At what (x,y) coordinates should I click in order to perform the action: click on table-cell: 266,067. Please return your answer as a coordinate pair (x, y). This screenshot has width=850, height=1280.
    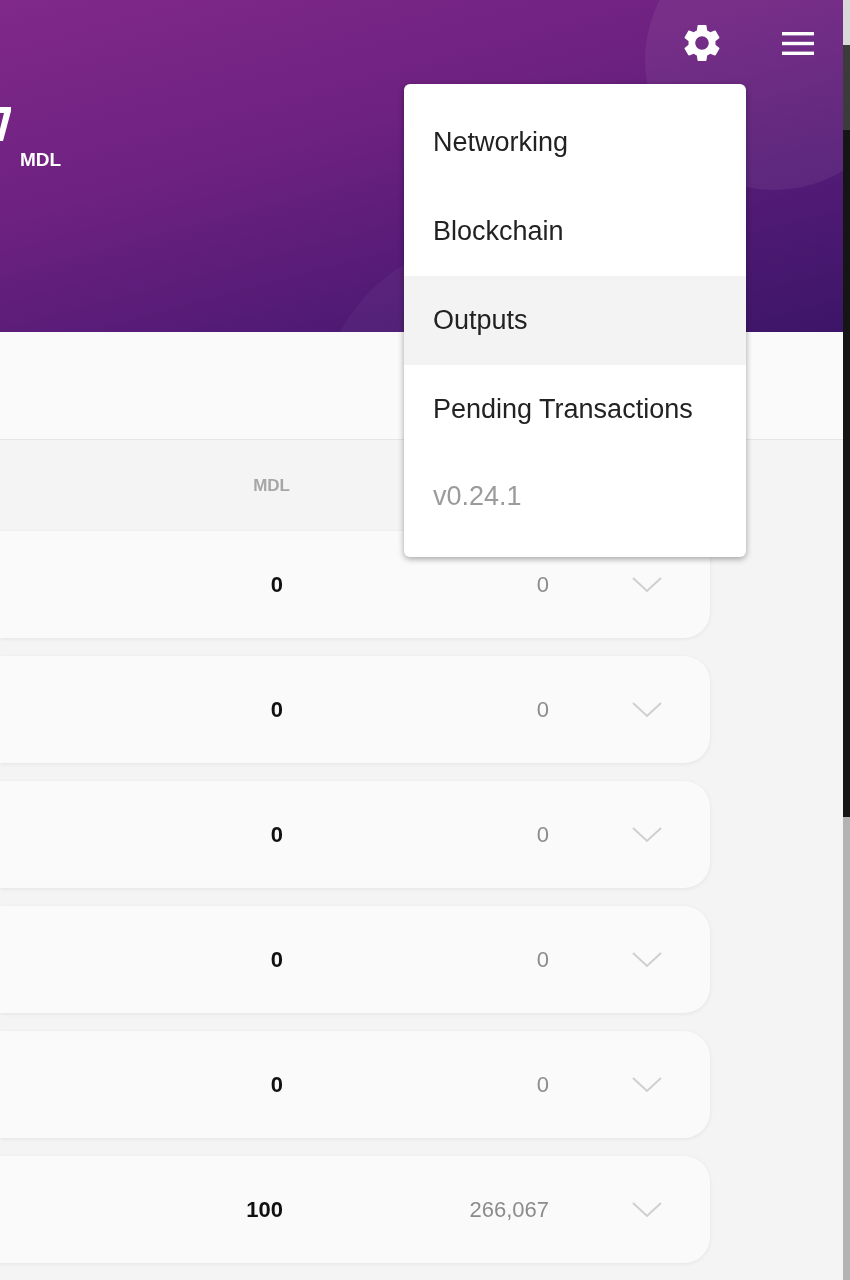
    Looking at the image, I should click on (509, 1209).